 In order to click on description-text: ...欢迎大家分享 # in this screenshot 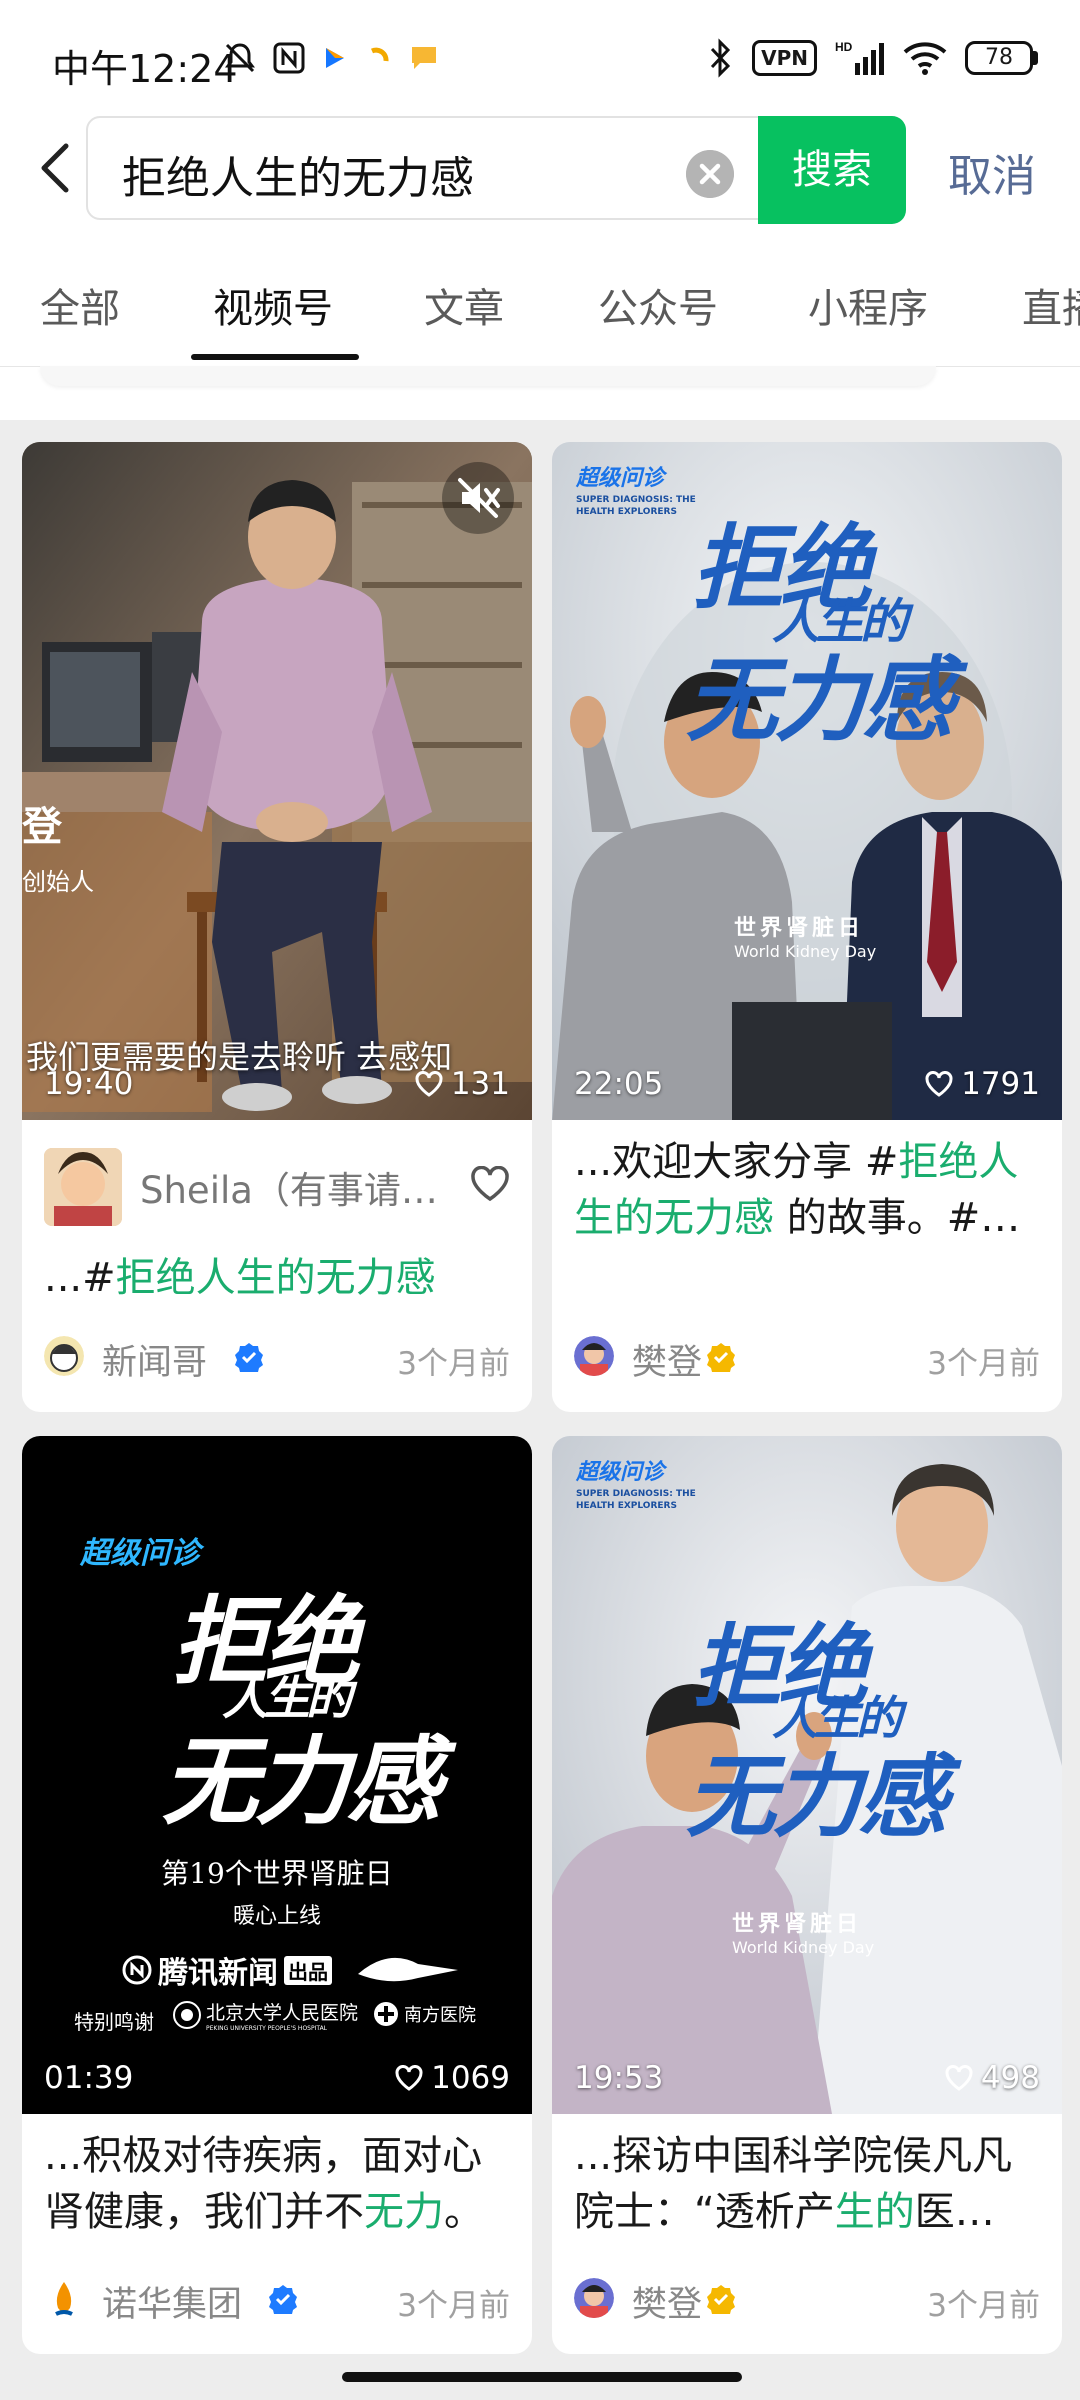, I will do `click(736, 1162)`.